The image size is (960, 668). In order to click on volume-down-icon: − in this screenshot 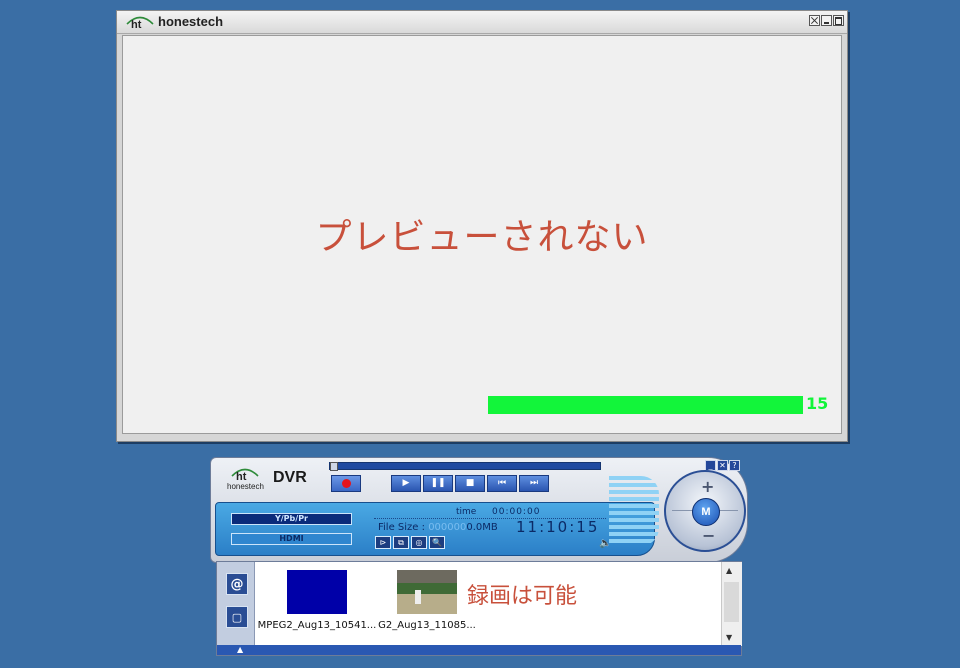, I will do `click(708, 535)`.